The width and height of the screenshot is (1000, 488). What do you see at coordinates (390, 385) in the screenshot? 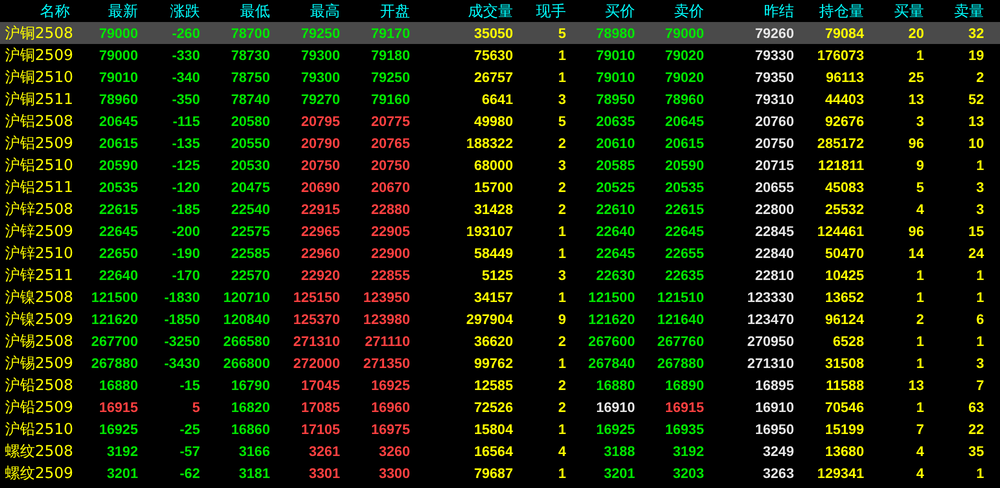
I see `table-cell-text: 16925` at bounding box center [390, 385].